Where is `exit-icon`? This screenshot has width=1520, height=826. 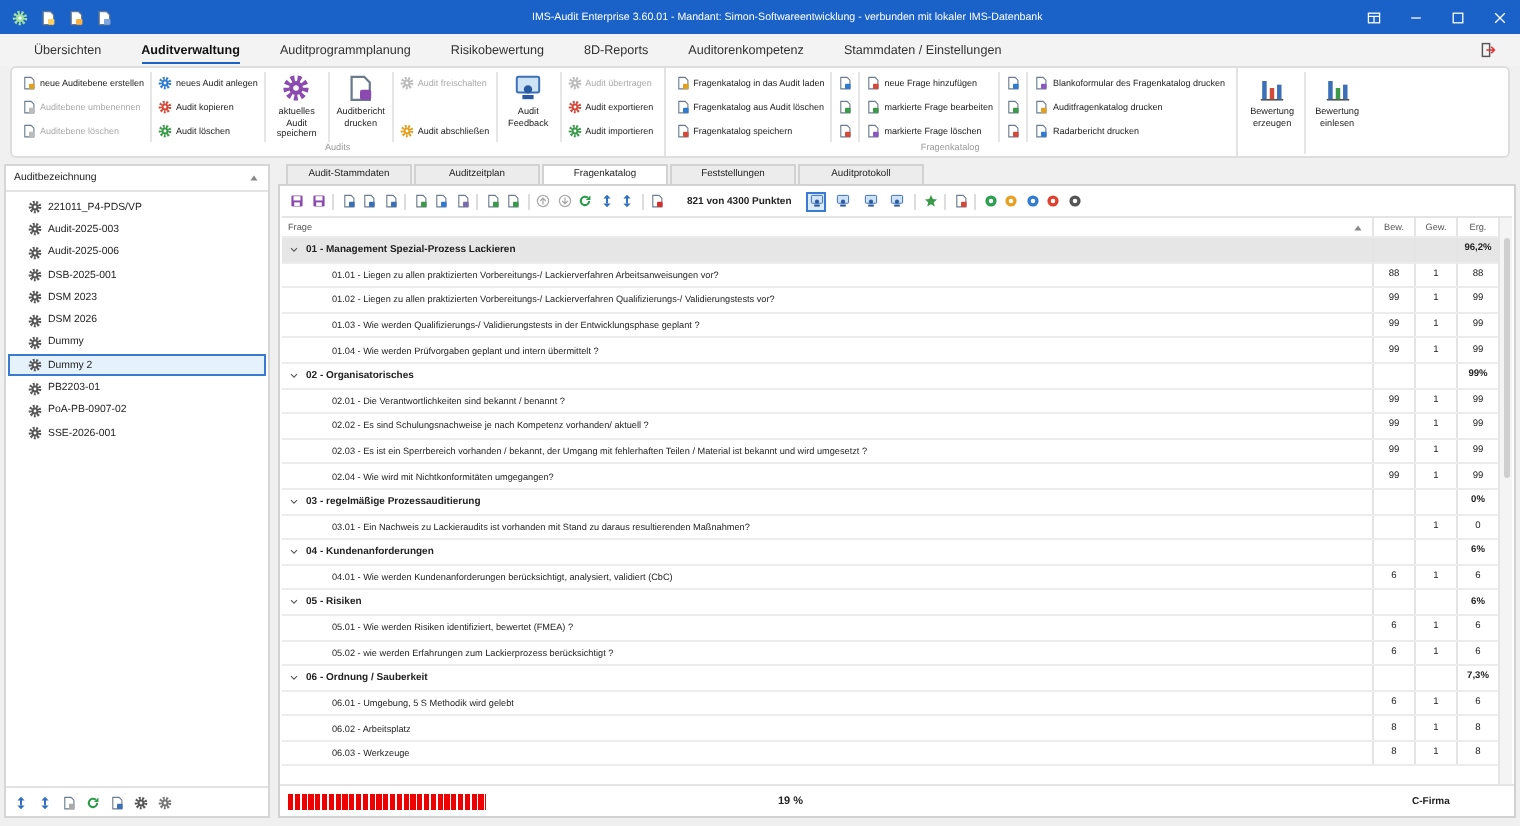
exit-icon is located at coordinates (1488, 50).